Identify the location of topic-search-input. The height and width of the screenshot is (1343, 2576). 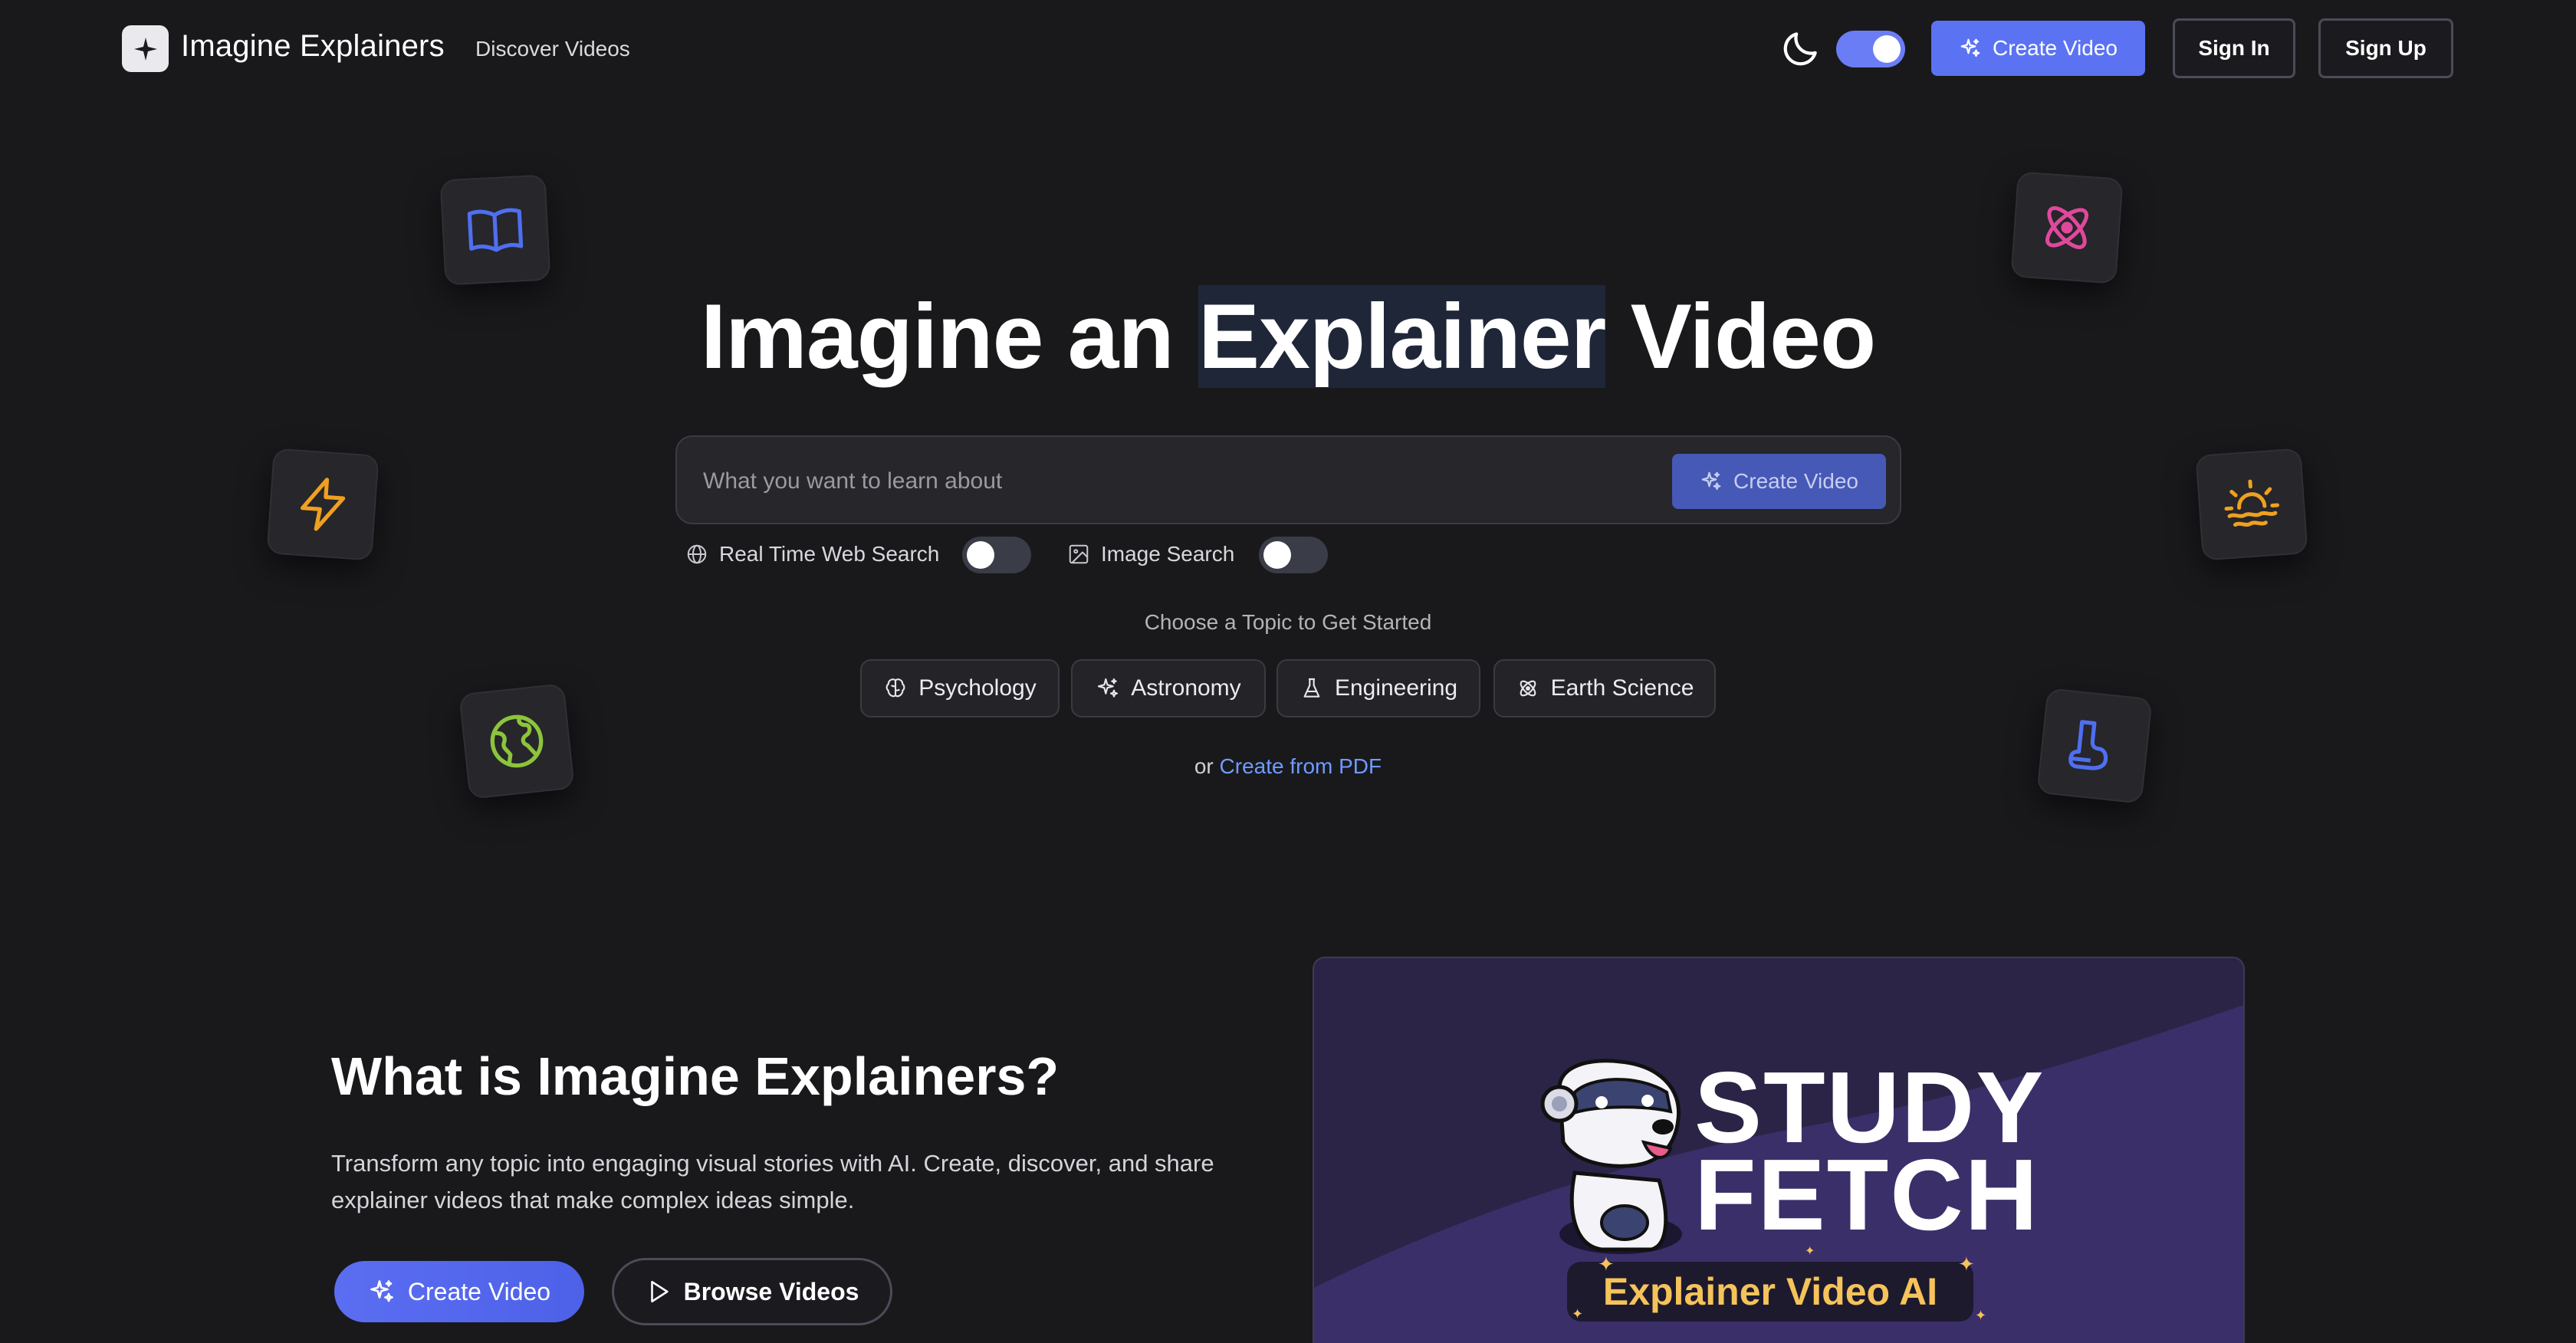
(1155, 482).